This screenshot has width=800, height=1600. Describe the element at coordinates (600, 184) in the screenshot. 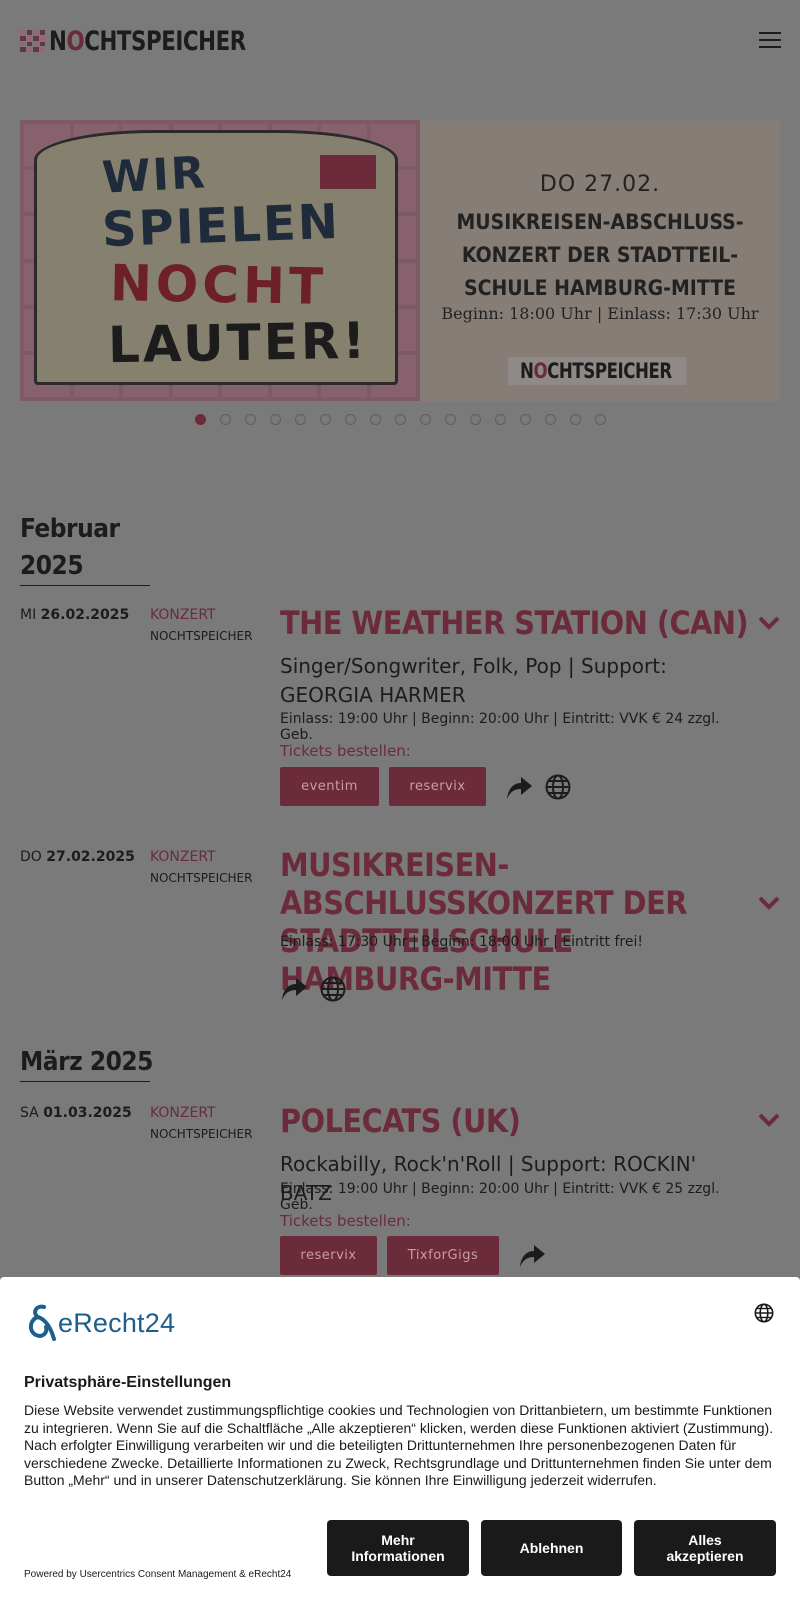

I see `slide-date: DO 27.02.` at that location.